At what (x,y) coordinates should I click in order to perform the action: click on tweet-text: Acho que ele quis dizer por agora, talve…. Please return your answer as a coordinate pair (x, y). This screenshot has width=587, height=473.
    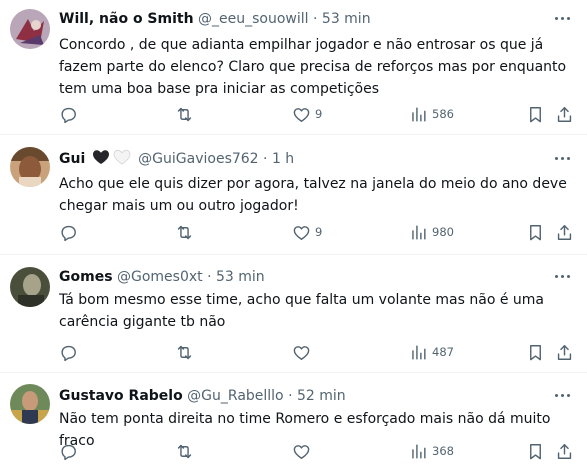
    Looking at the image, I should click on (313, 195).